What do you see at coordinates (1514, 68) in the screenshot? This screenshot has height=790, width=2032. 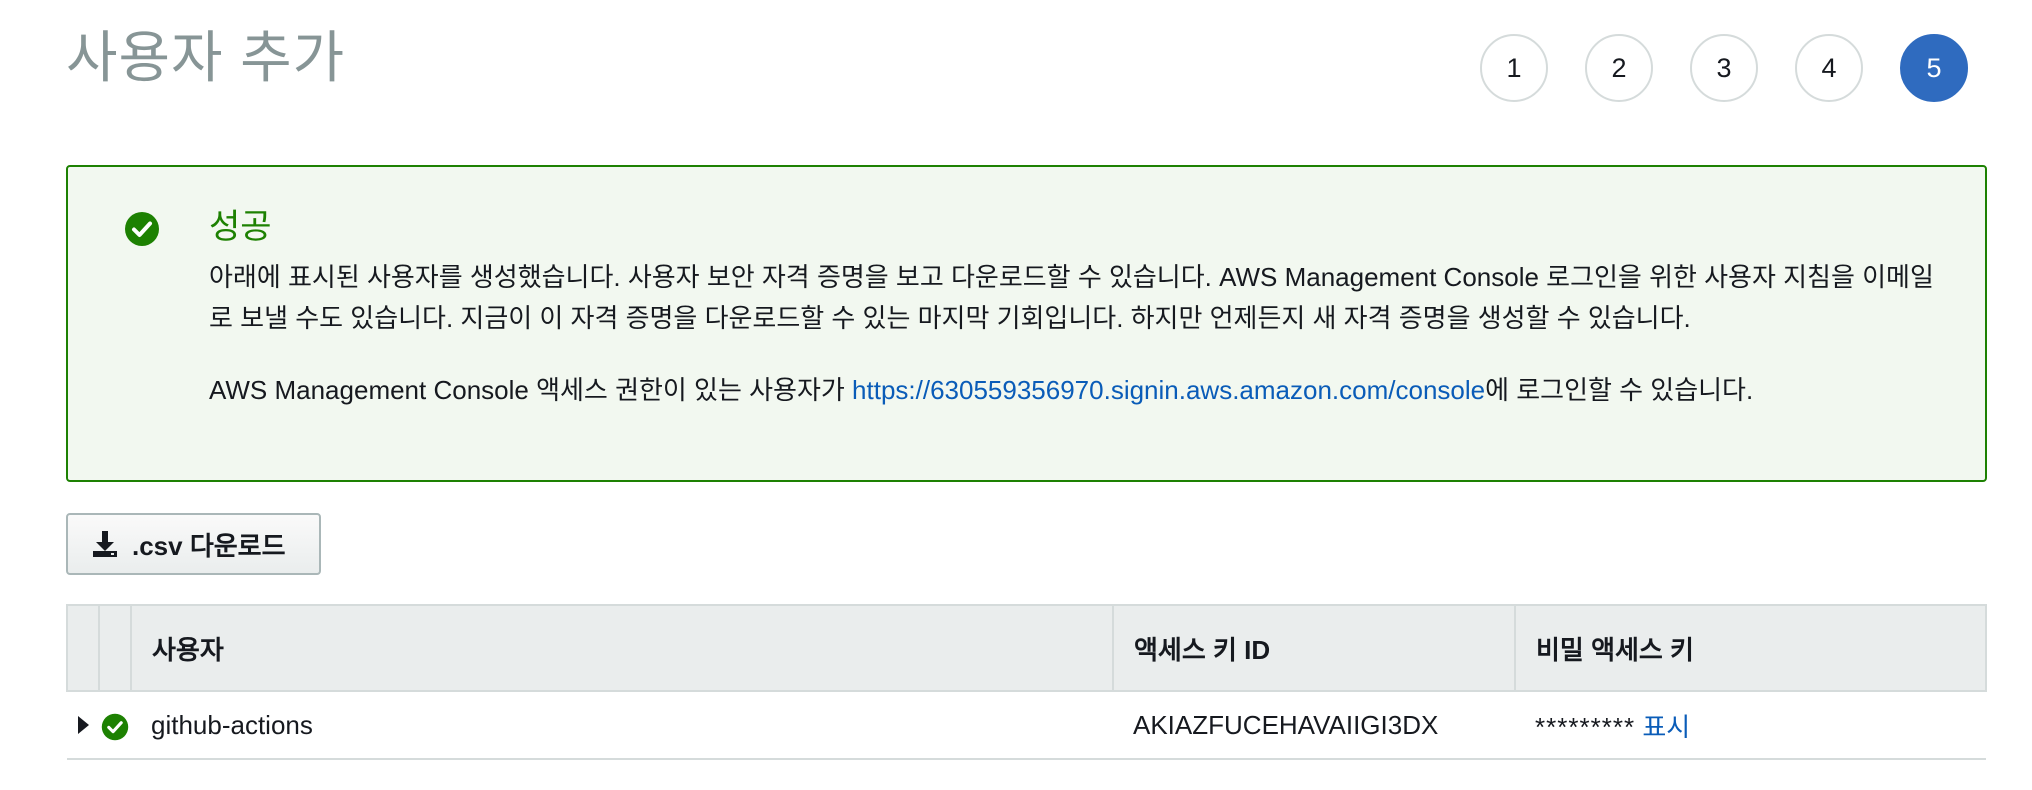 I see `step-1: 1` at bounding box center [1514, 68].